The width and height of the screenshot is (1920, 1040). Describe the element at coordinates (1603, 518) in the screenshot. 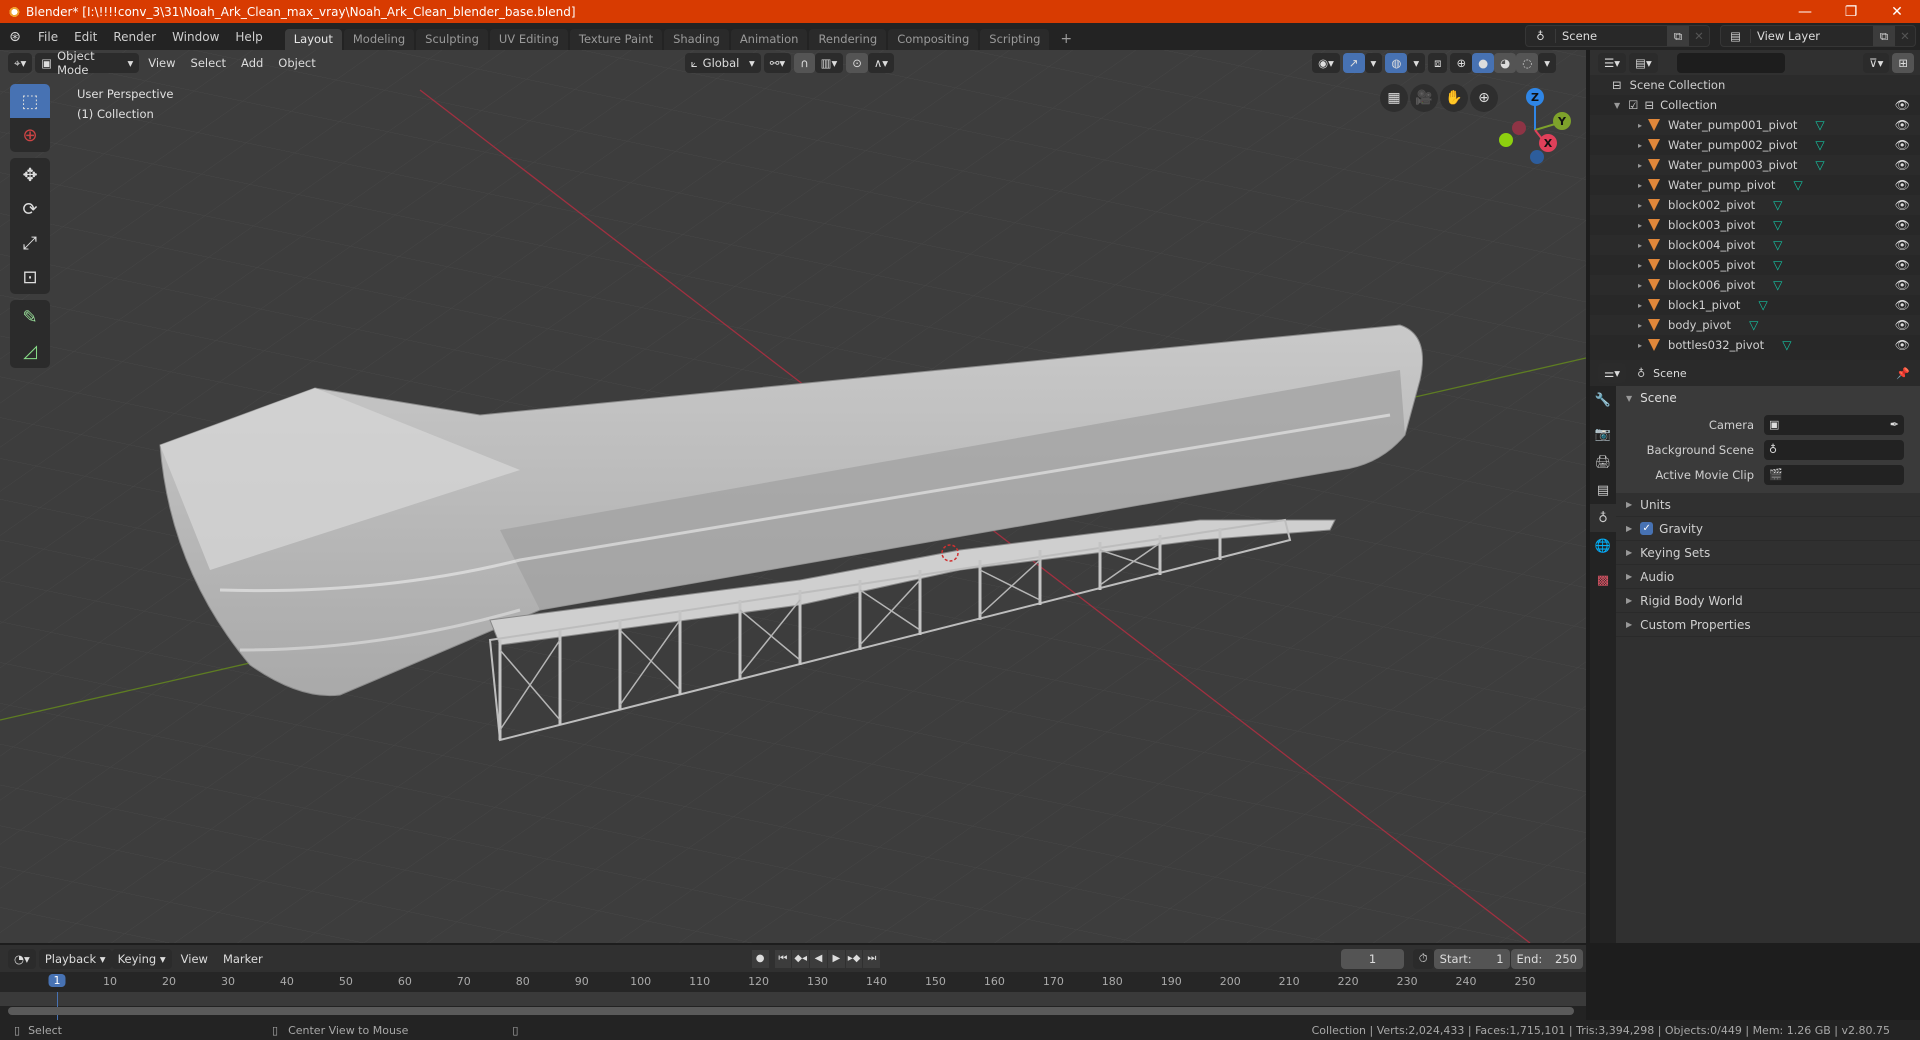

I see `tab-scene: ♁` at that location.